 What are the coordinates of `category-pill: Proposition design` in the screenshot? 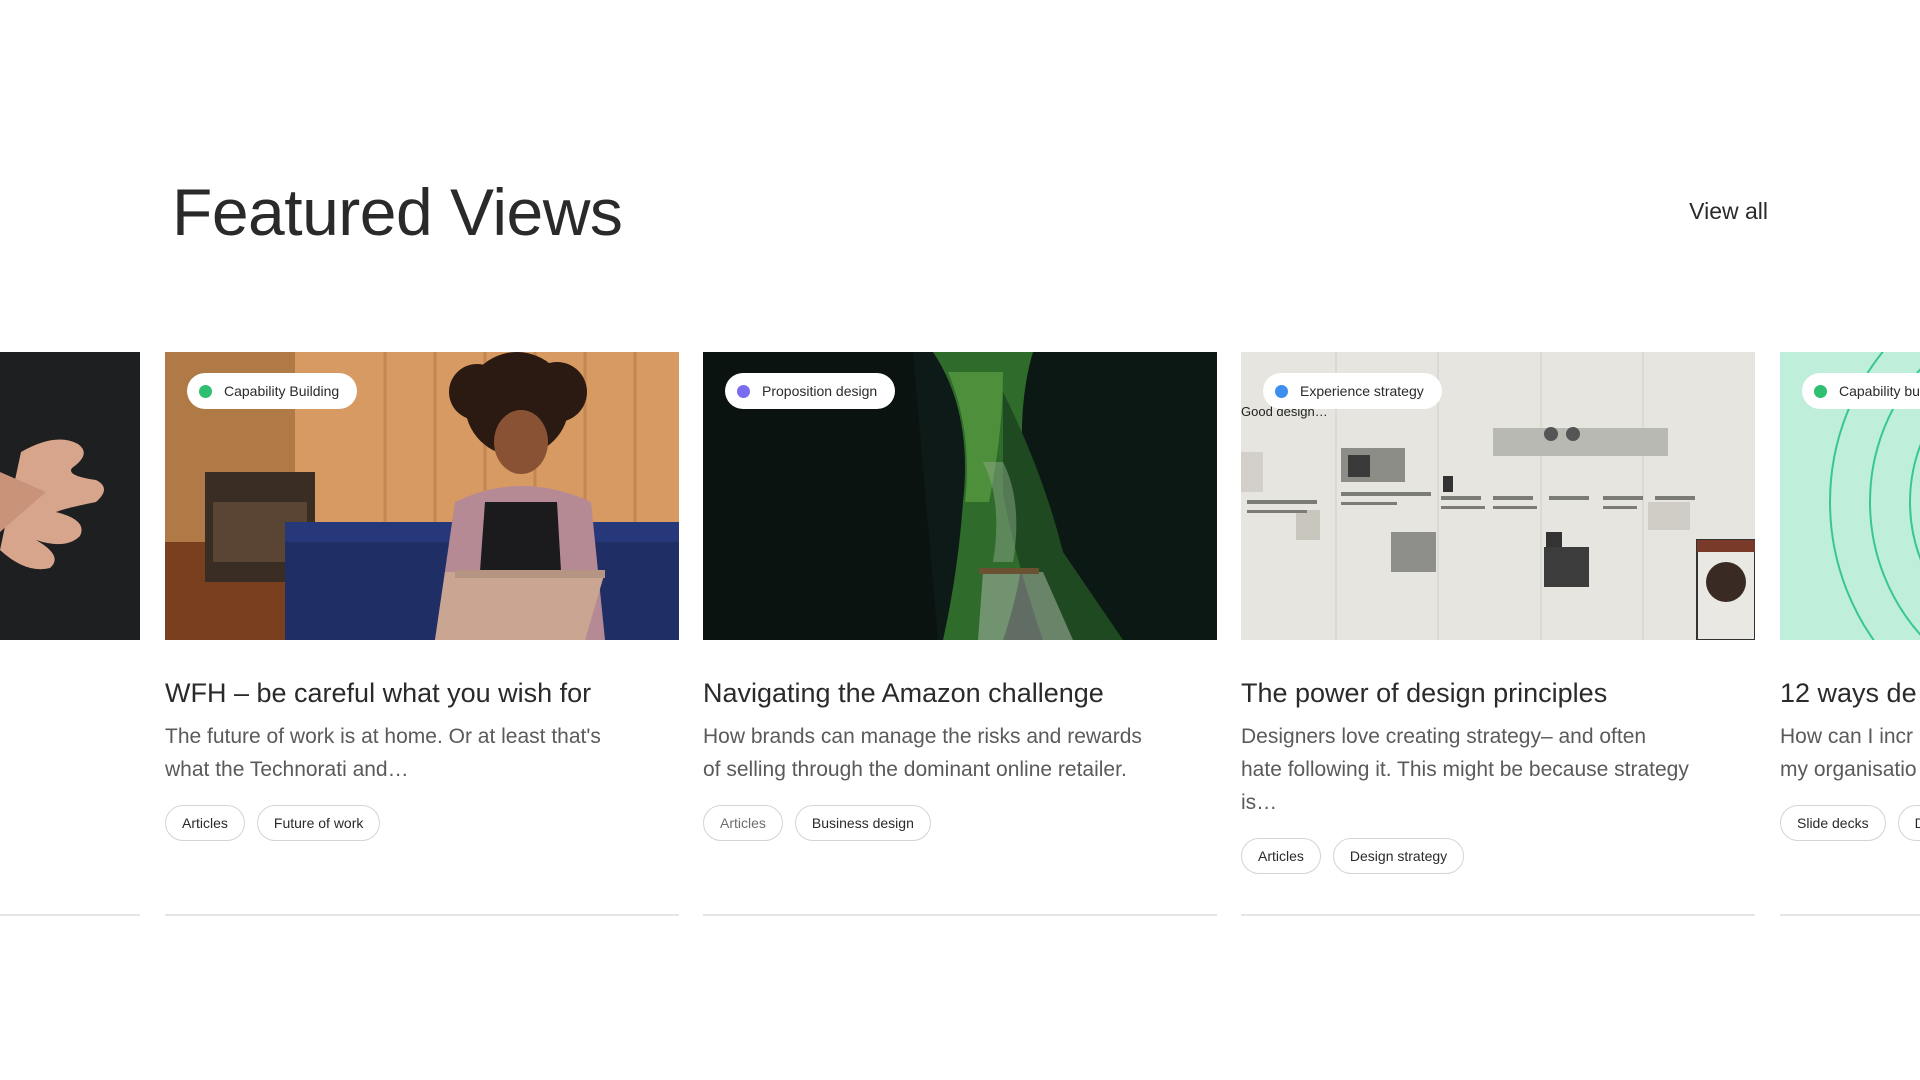 It's located at (810, 391).